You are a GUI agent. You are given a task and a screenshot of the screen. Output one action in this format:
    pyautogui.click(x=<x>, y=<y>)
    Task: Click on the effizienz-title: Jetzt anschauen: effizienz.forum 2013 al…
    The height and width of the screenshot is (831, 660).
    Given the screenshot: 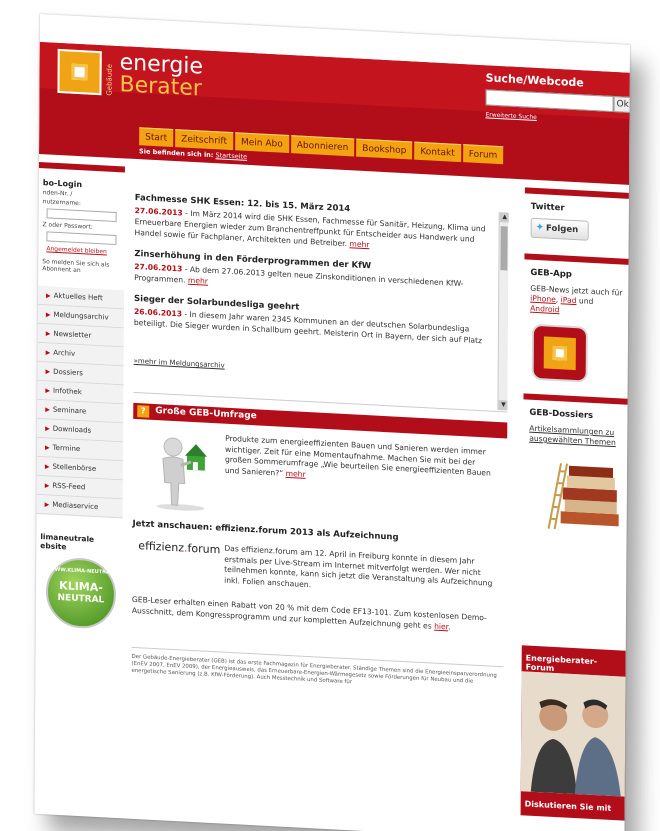 What is the action you would take?
    pyautogui.click(x=265, y=531)
    